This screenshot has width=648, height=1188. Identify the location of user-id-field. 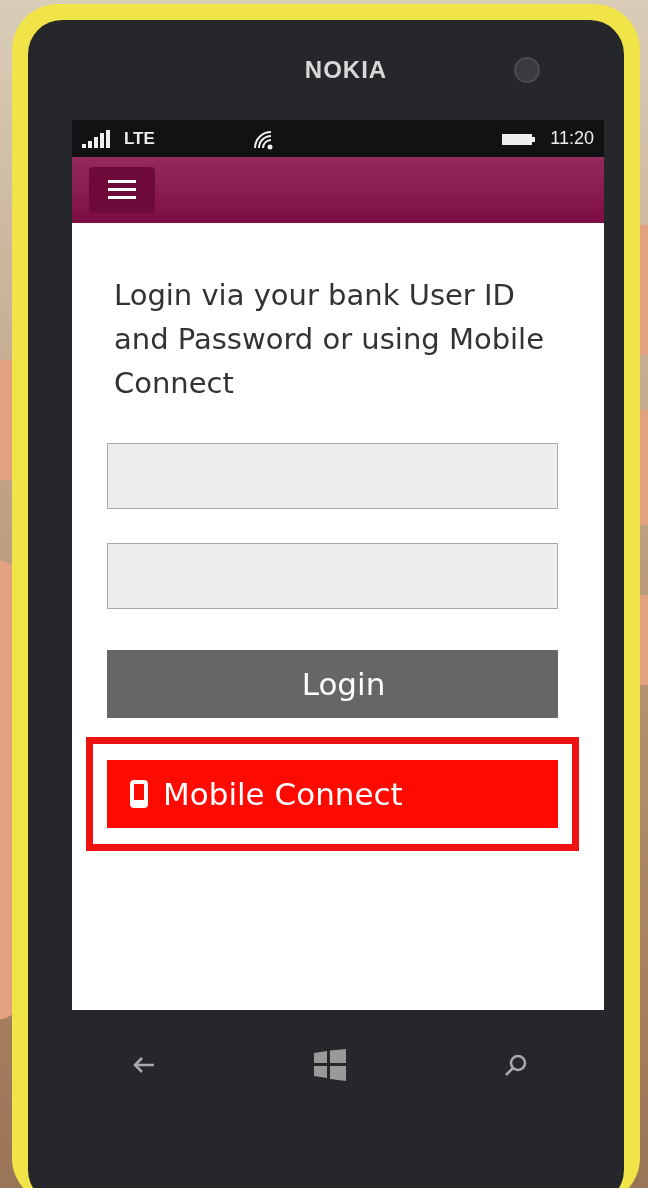
(332, 476).